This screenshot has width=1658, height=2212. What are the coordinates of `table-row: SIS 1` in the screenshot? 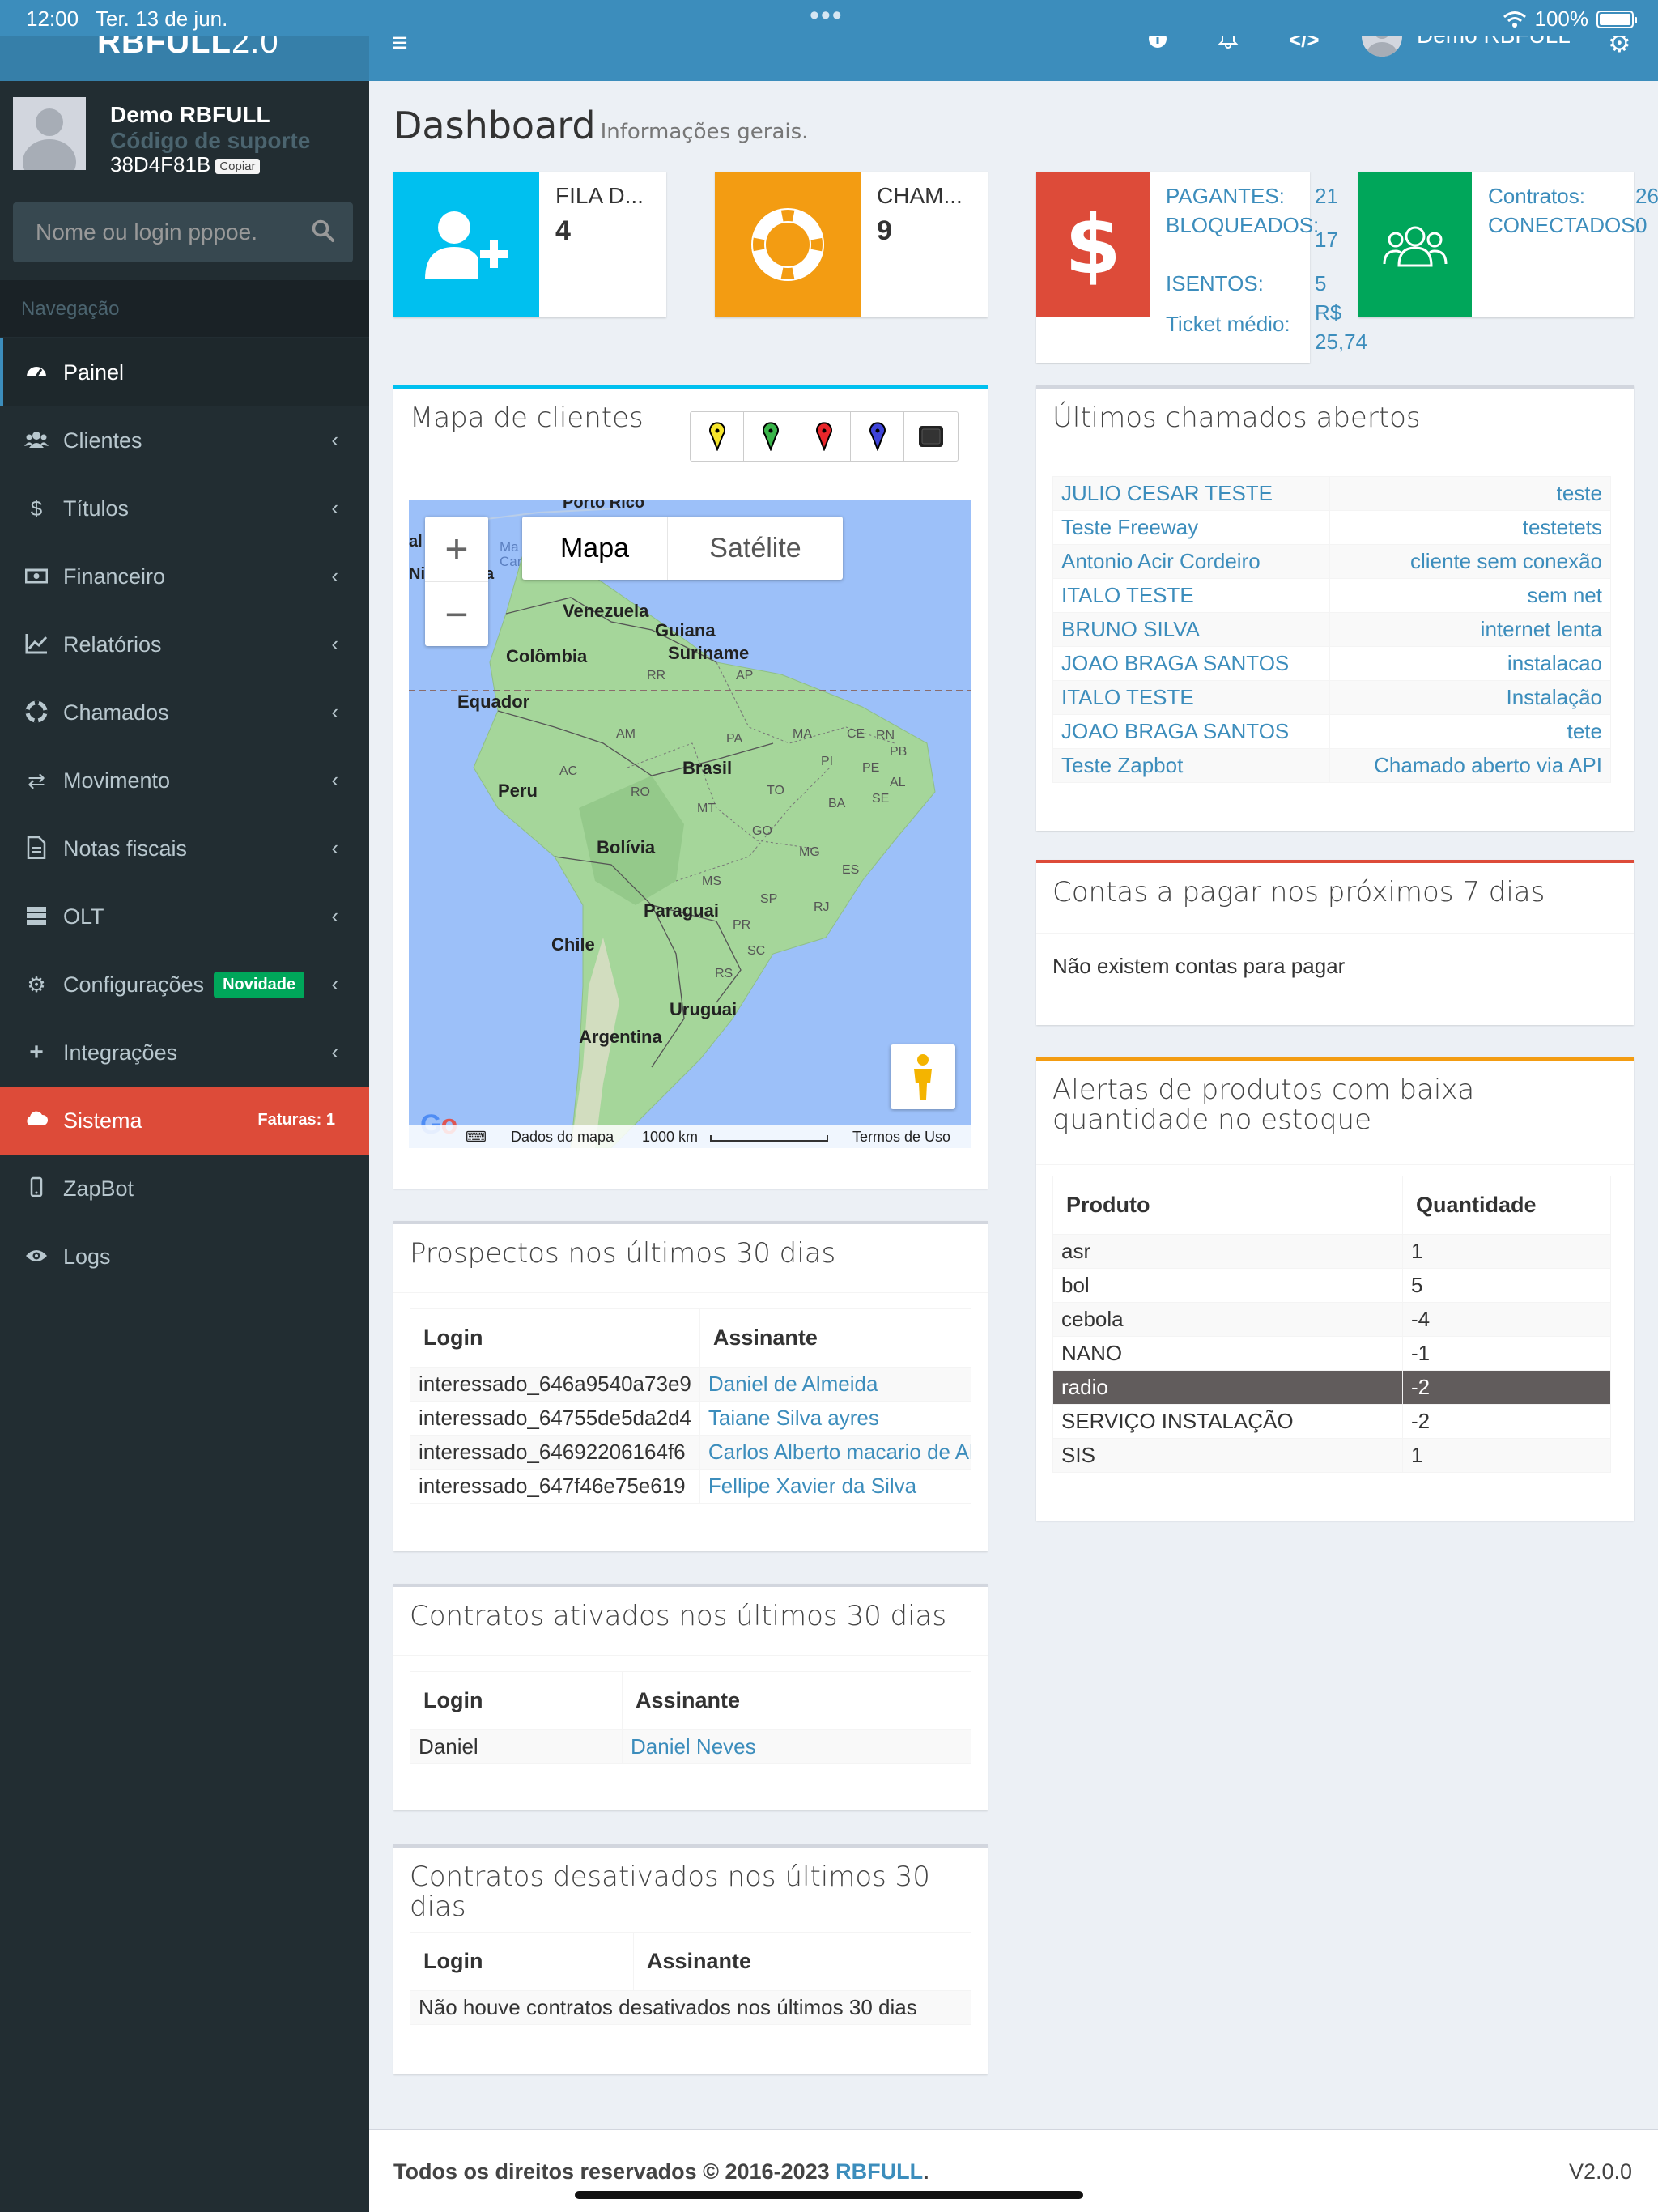 It's located at (1331, 1456).